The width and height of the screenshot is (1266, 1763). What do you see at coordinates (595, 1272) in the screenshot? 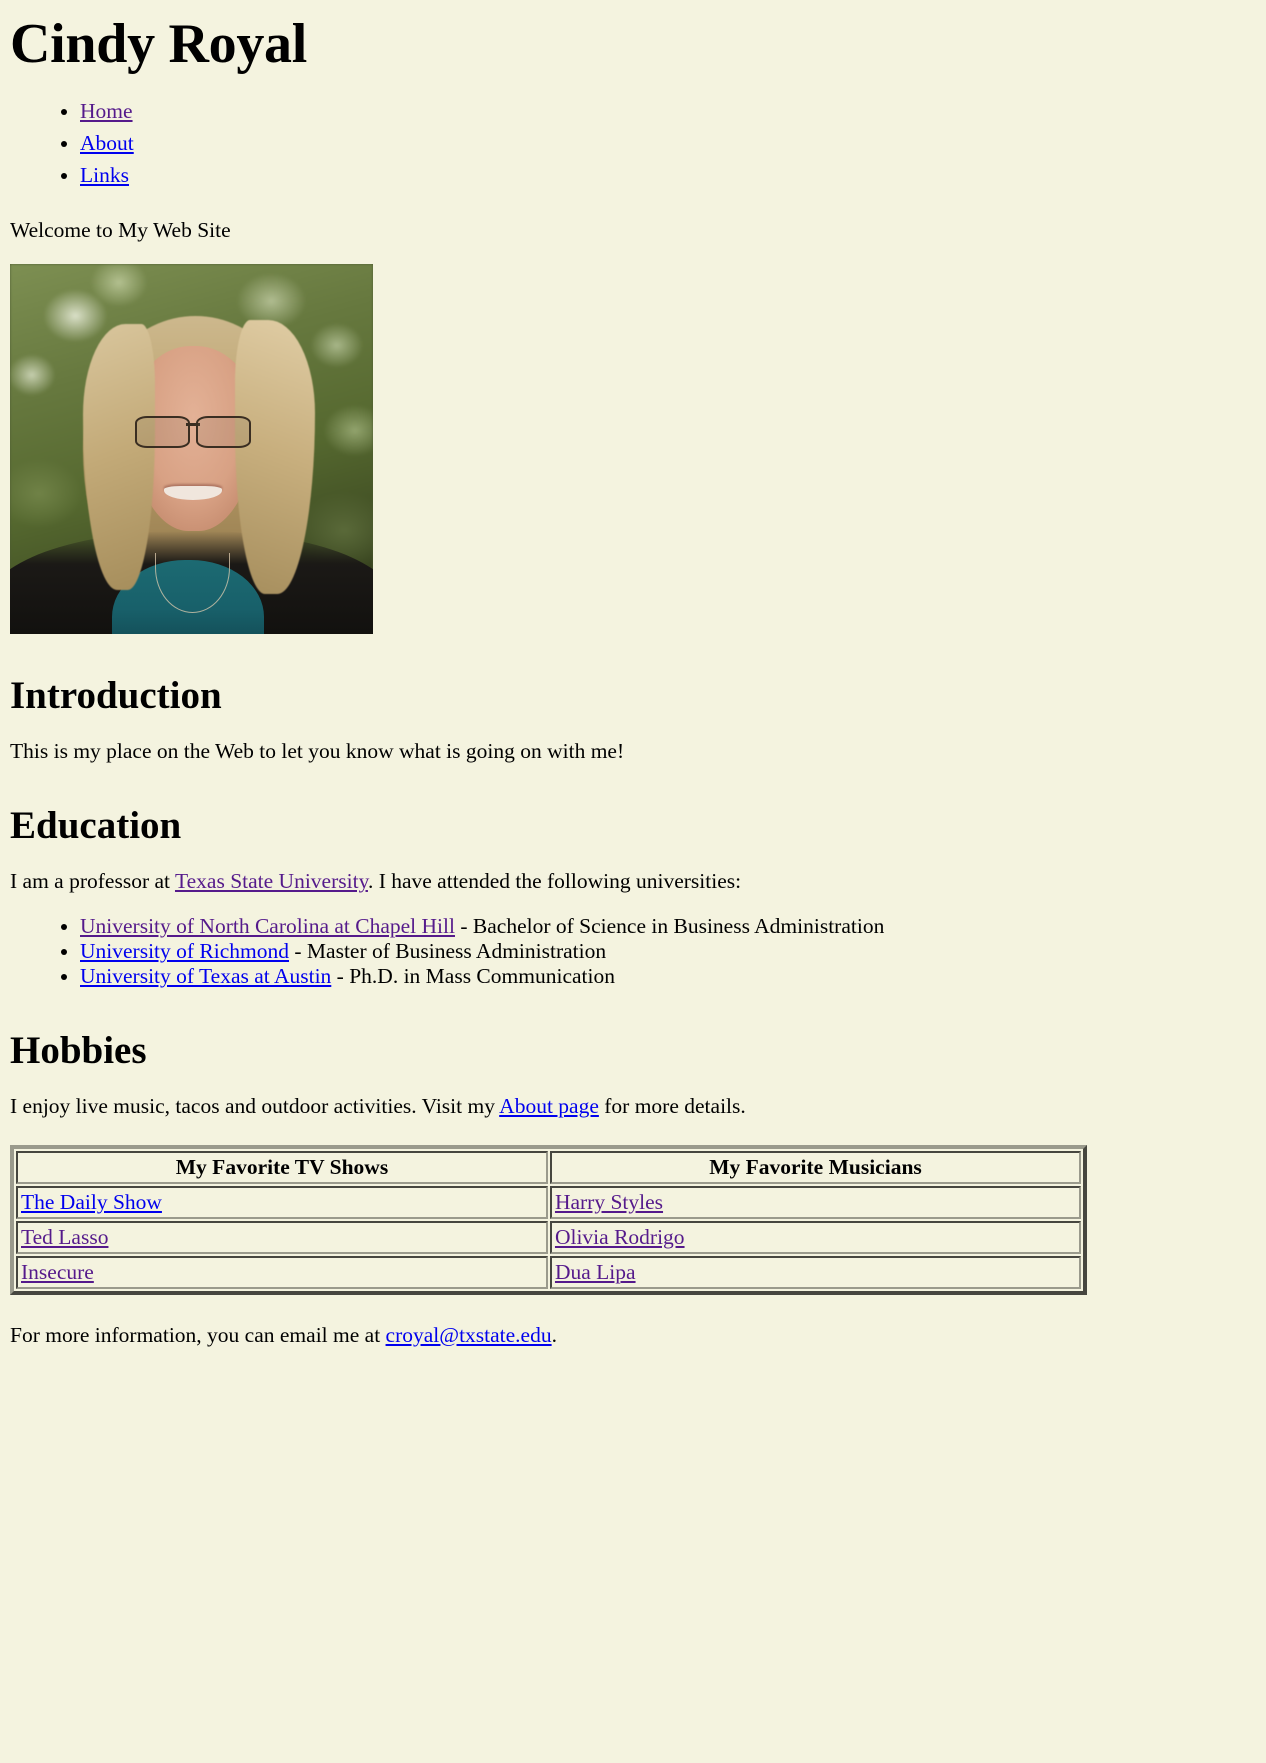
I see `musician-link: Dua Lipa` at bounding box center [595, 1272].